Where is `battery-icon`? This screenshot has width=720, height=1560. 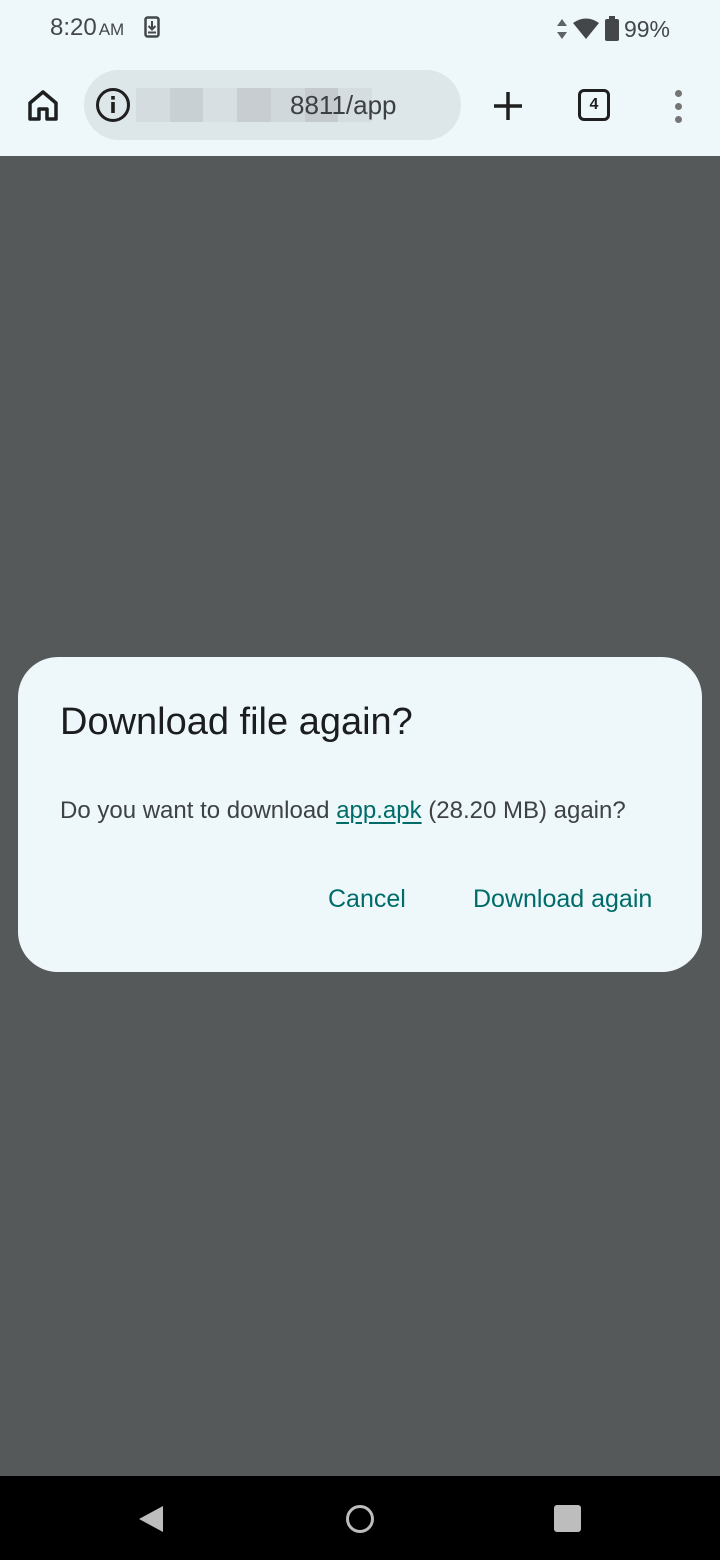 battery-icon is located at coordinates (611, 28).